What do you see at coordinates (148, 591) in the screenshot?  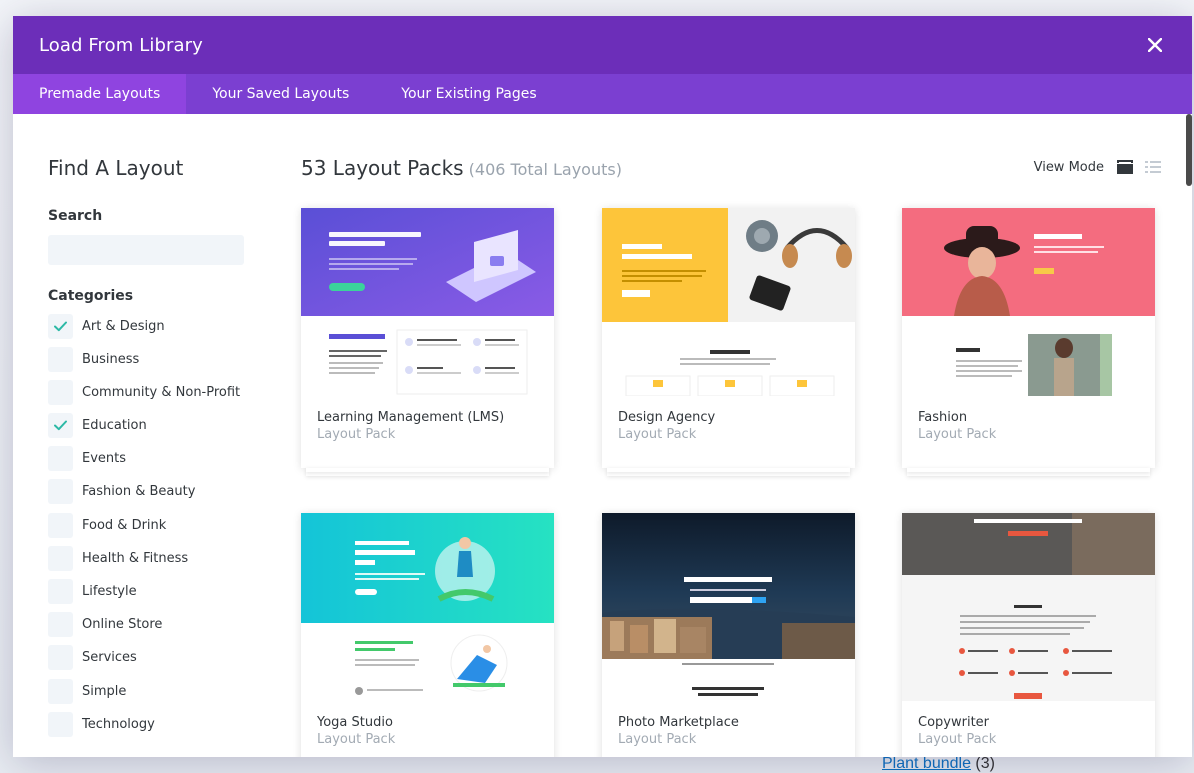 I see `category-item: Lifestyle` at bounding box center [148, 591].